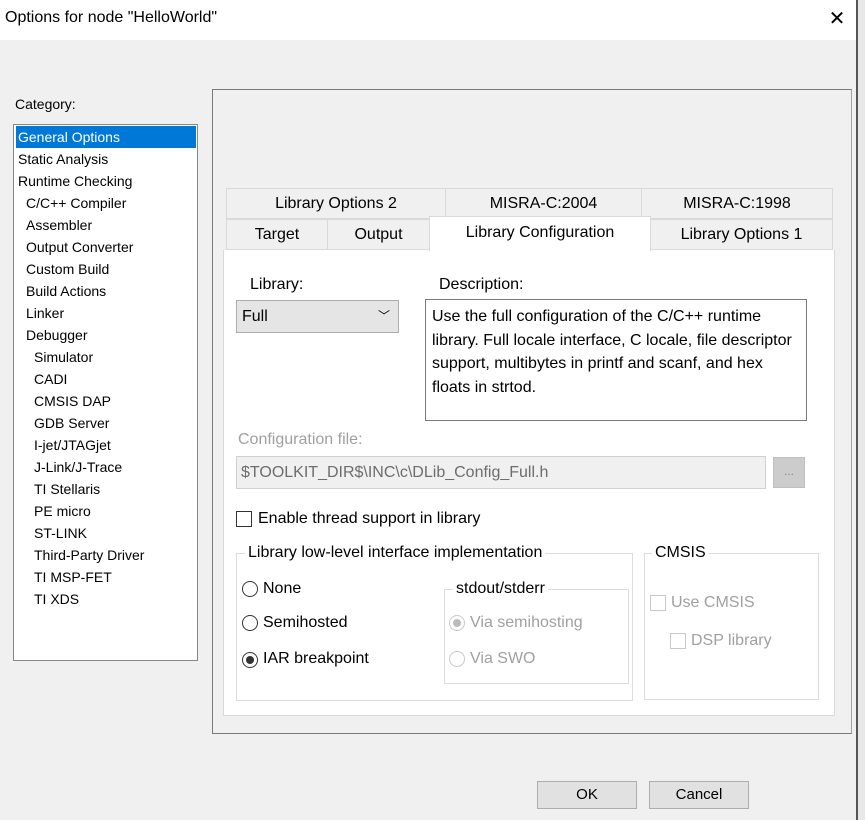  Describe the element at coordinates (106, 577) in the screenshot. I see `category-item: TI MSP-FET` at that location.